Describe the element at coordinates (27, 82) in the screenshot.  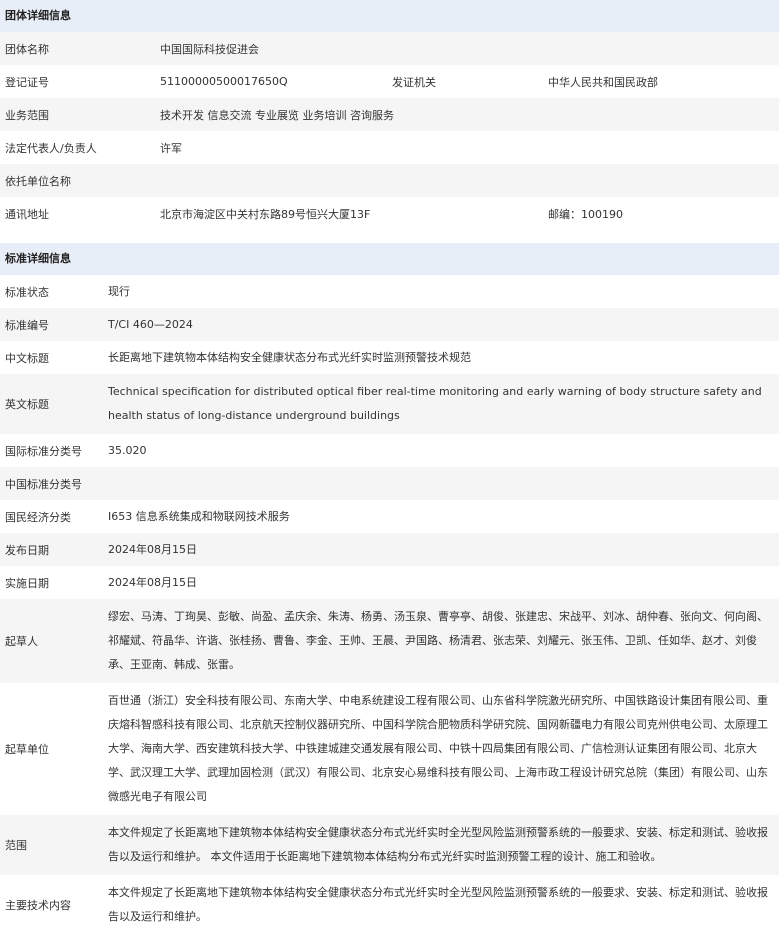
I see `org-reg-label: 登记证号` at that location.